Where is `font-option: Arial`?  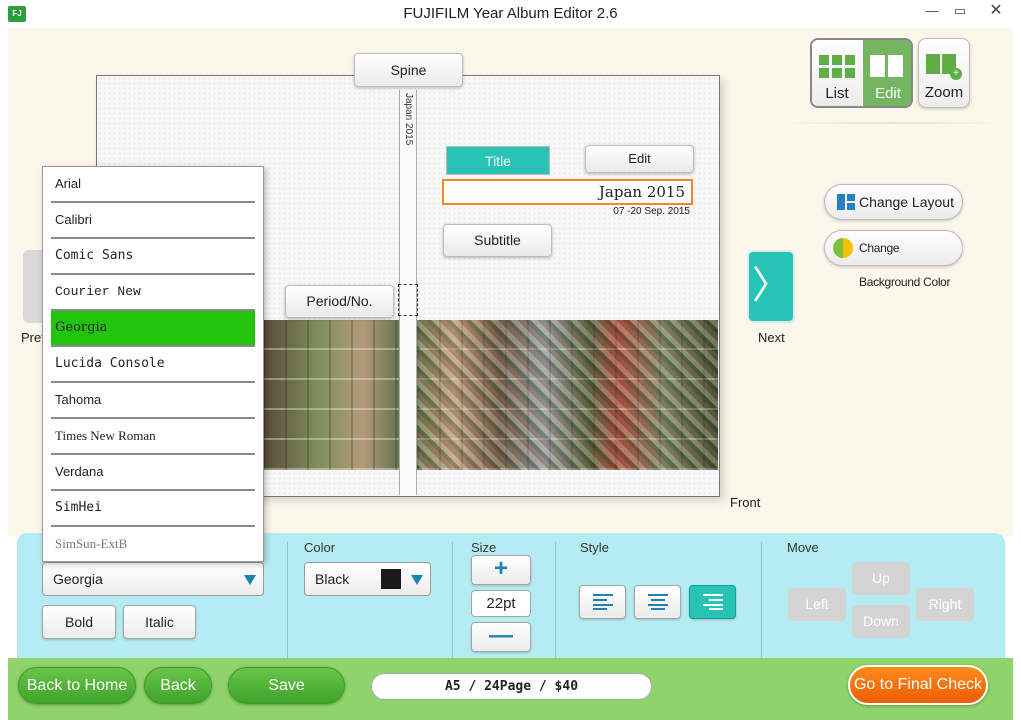 font-option: Arial is located at coordinates (153, 185).